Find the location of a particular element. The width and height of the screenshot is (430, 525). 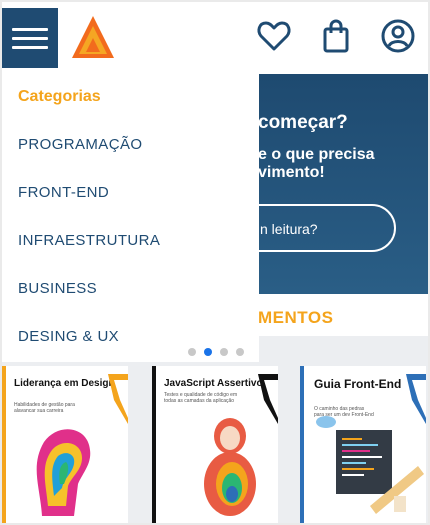

category-item-infraestrutura: INFRAESTRUTURA is located at coordinates (89, 240).